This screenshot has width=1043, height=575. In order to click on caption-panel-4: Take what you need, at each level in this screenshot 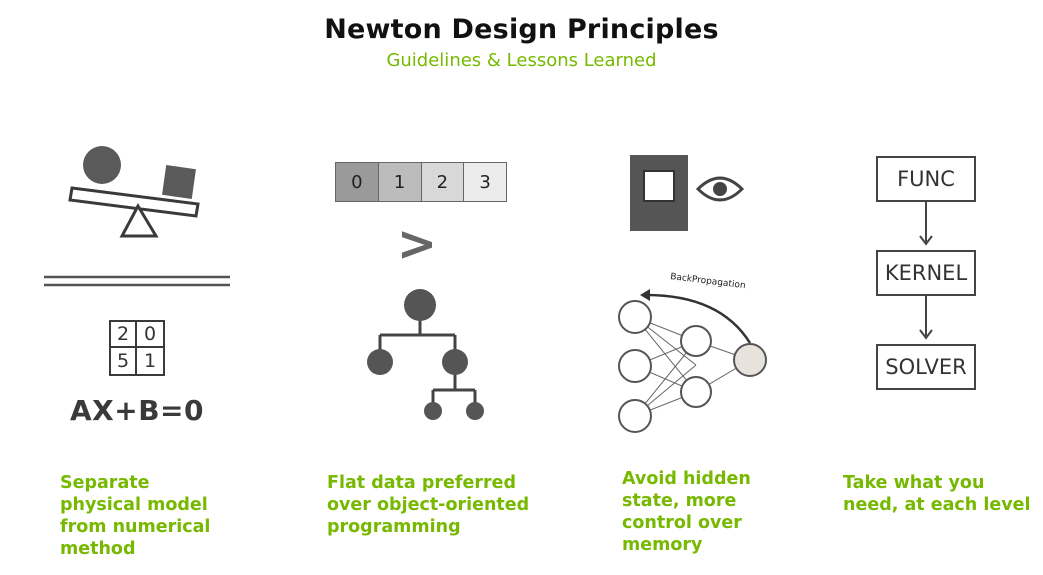, I will do `click(936, 494)`.